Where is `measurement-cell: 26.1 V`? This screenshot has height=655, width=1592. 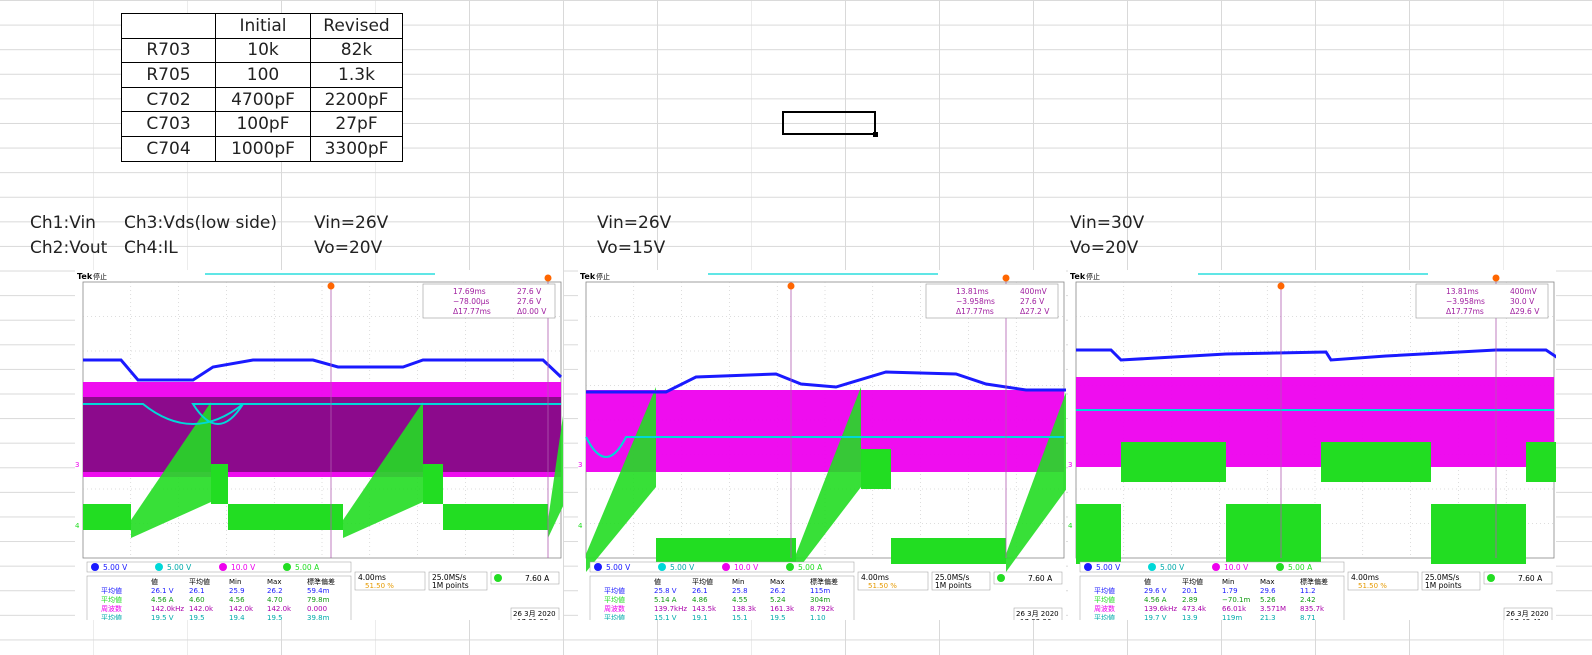 measurement-cell: 26.1 V is located at coordinates (162, 591).